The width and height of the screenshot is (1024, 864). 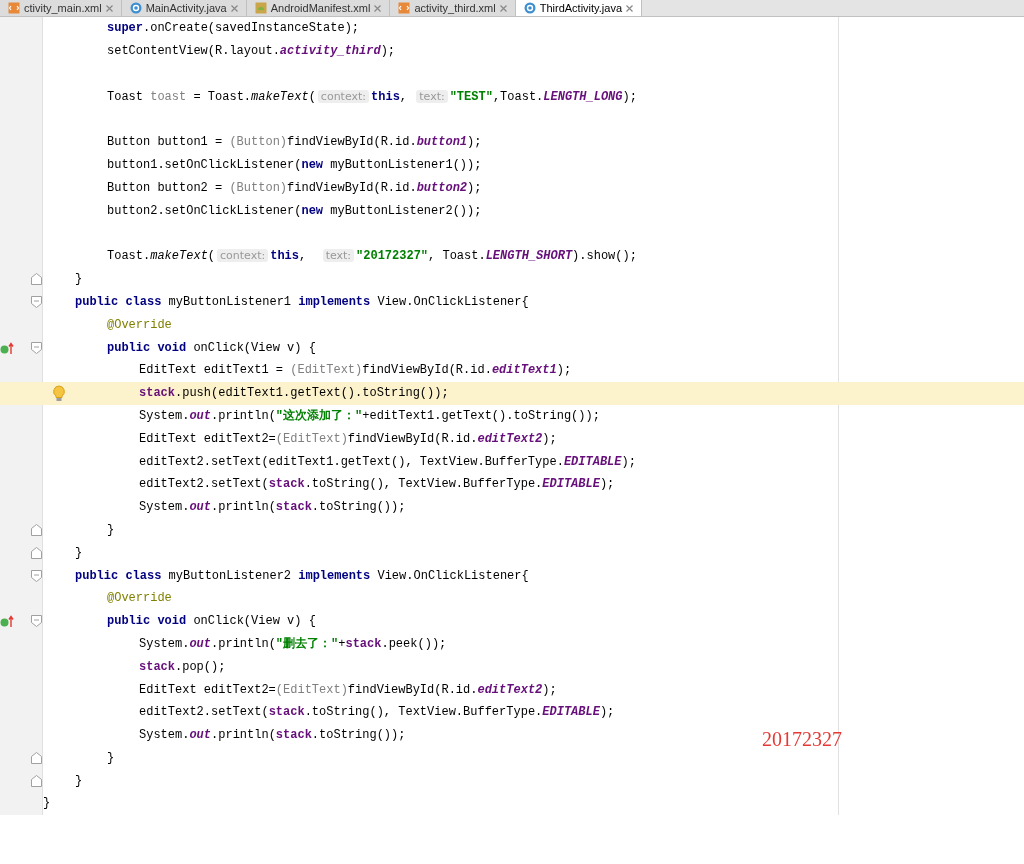 What do you see at coordinates (355, 370) in the screenshot?
I see `code-line: EditText editText1 = (EditText)findViewById(R.id.editText1);` at bounding box center [355, 370].